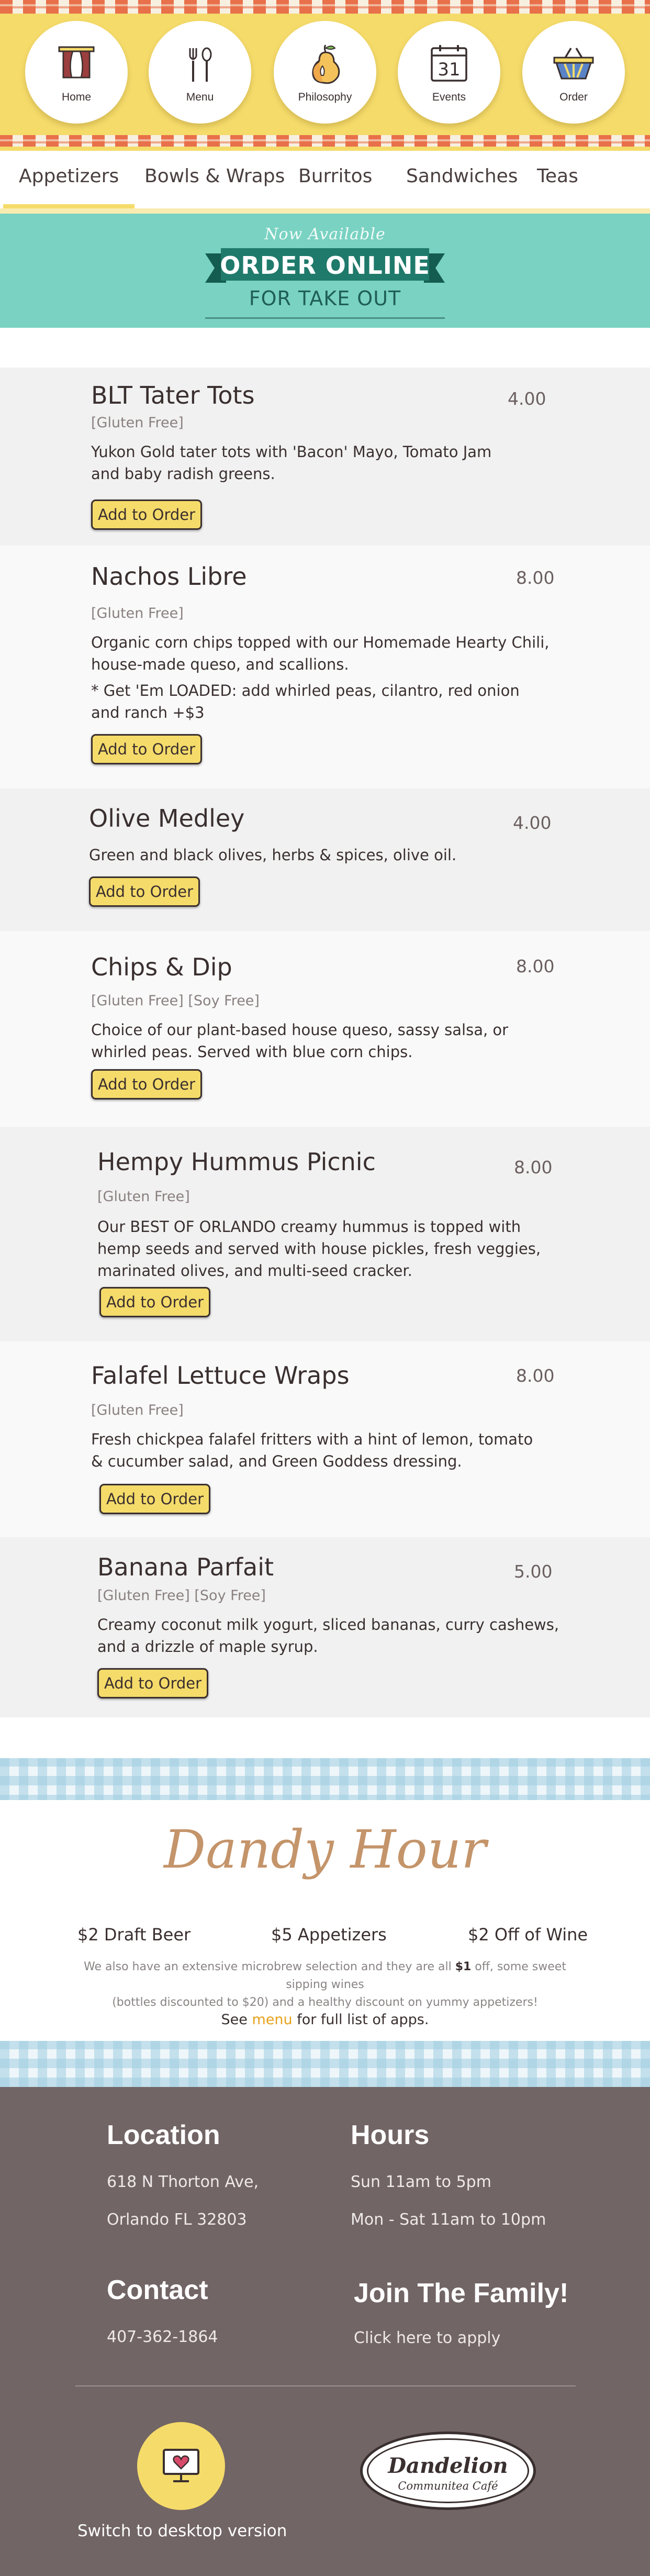  Describe the element at coordinates (573, 64) in the screenshot. I see `basket-icon` at that location.